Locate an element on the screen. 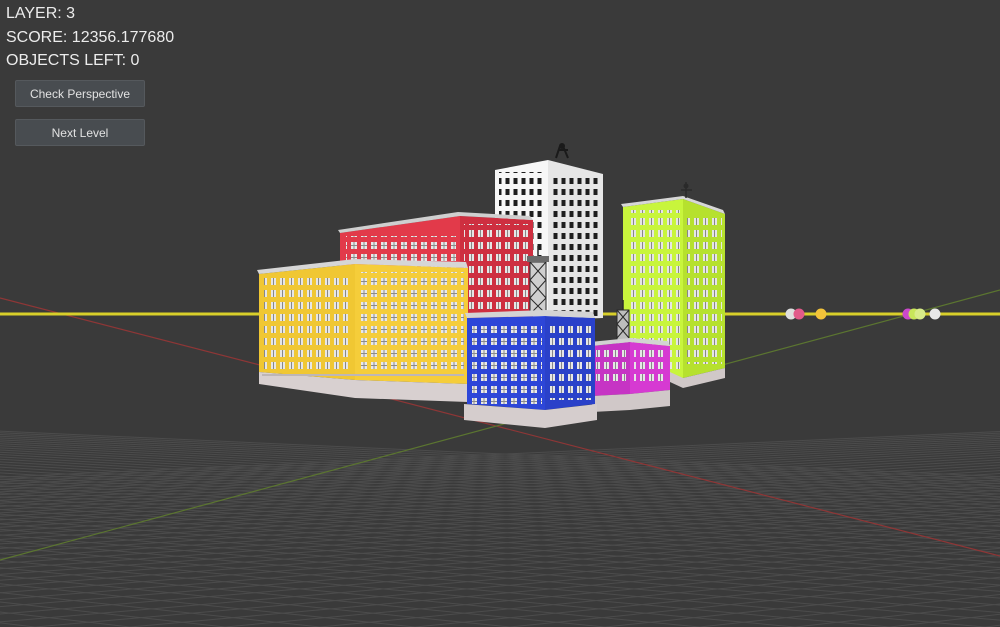 This screenshot has width=1000, height=627. yellow-marker is located at coordinates (821, 314).